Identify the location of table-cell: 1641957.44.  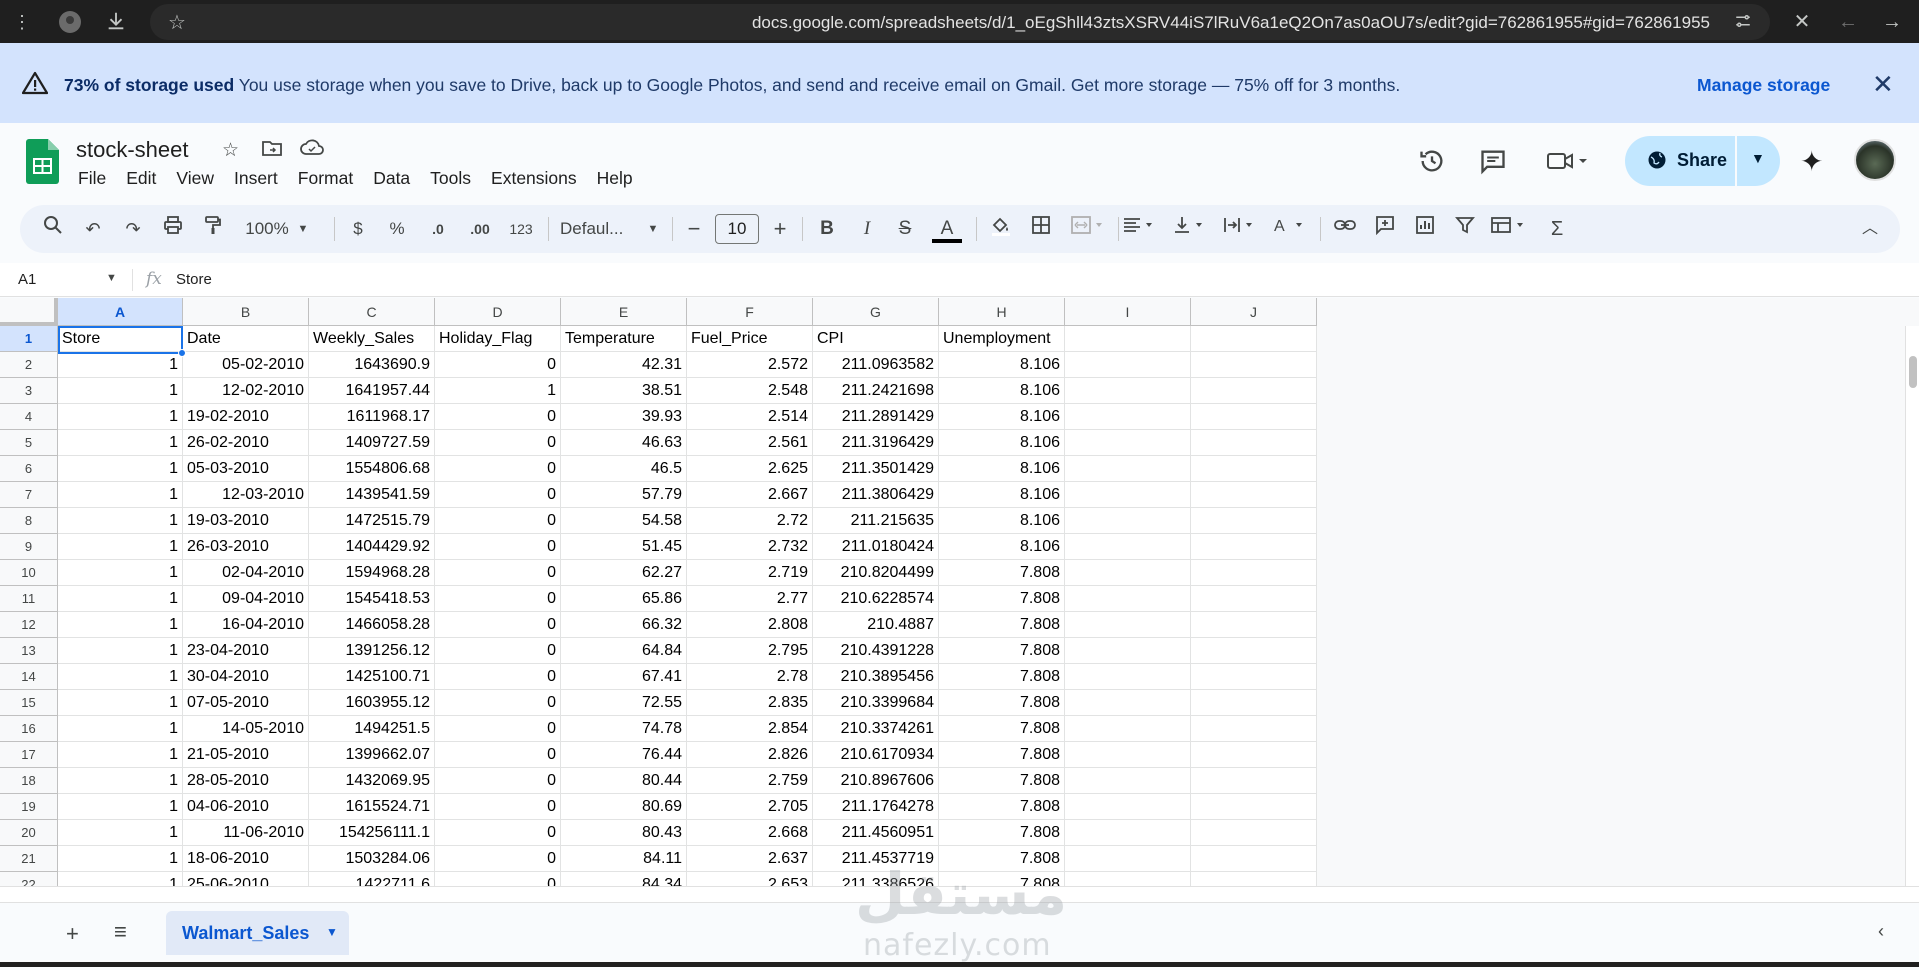
(372, 391).